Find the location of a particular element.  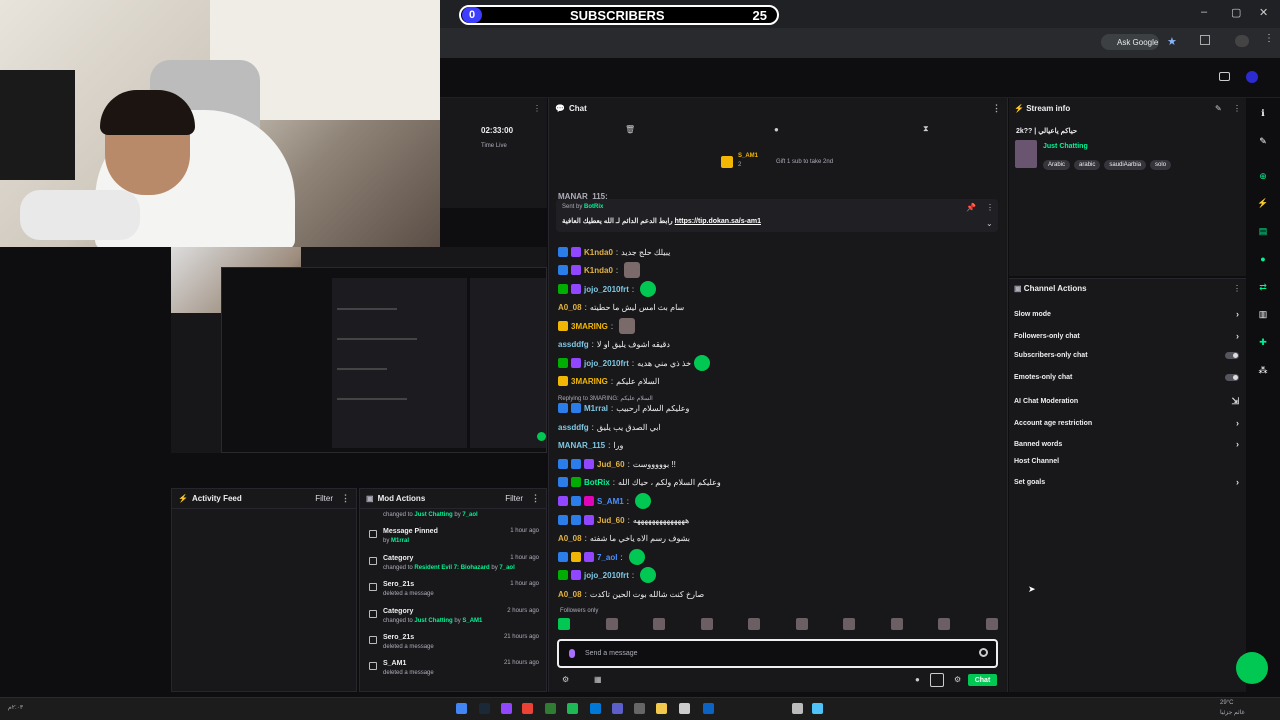

chat-username: M1rral is located at coordinates (596, 408).